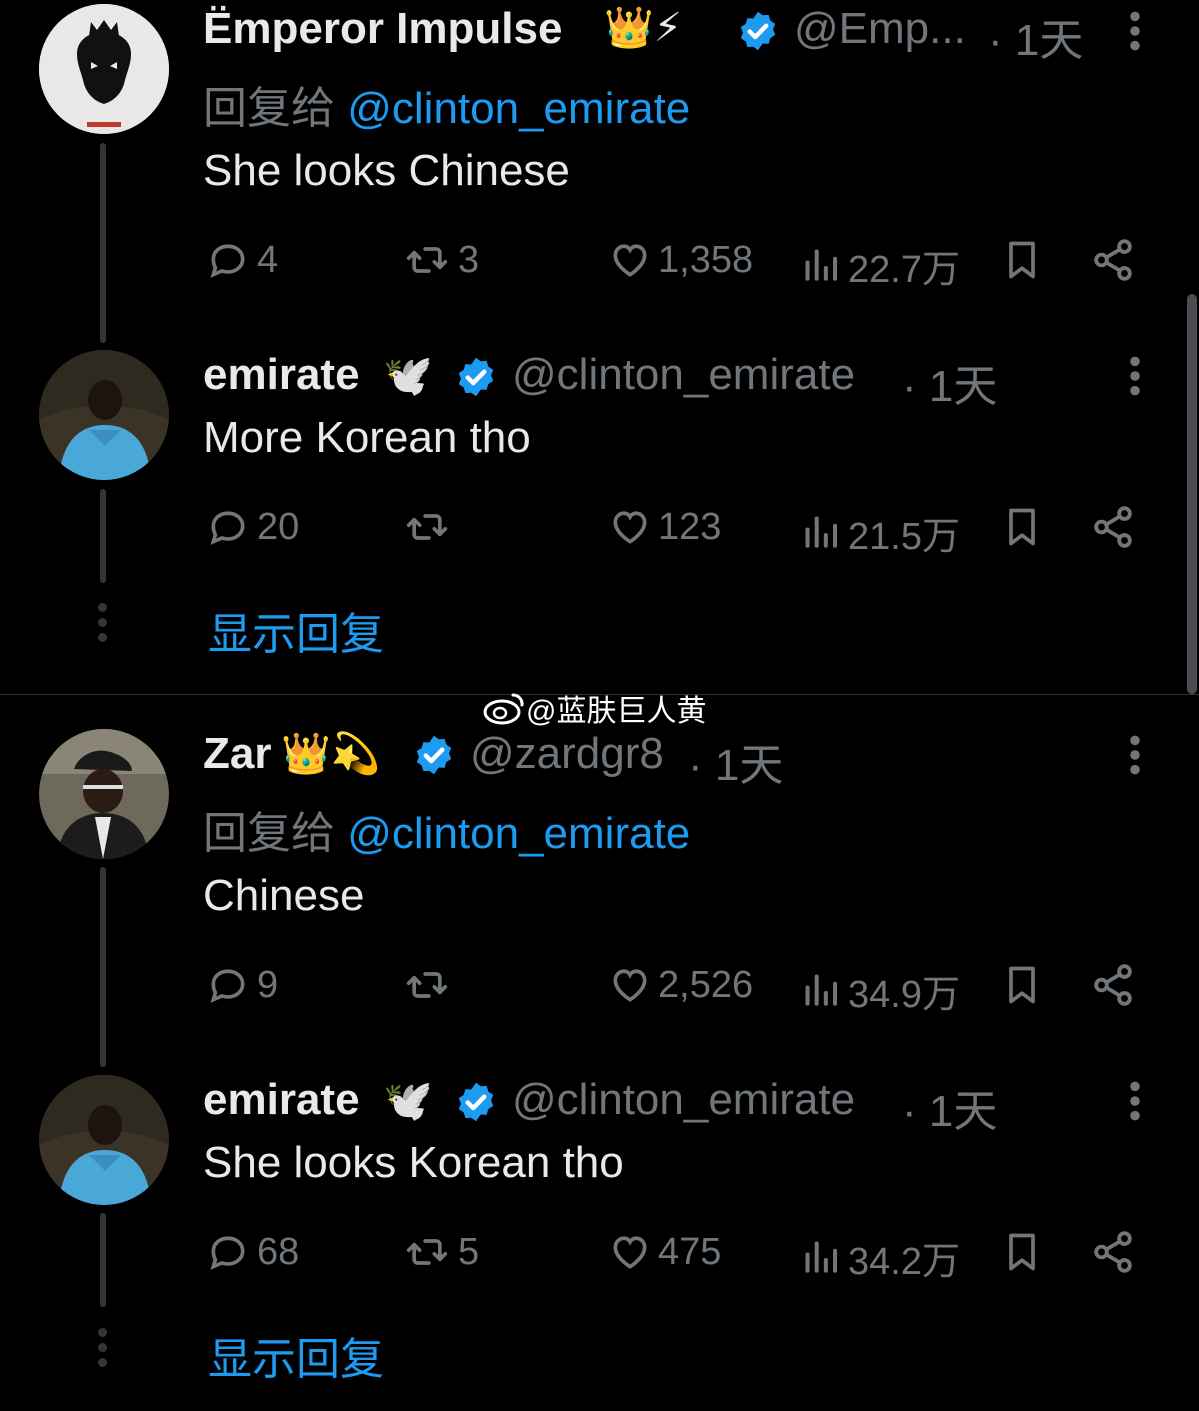 The width and height of the screenshot is (1199, 1411). Describe the element at coordinates (469, 1251) in the screenshot. I see `retweet-count: 5` at that location.